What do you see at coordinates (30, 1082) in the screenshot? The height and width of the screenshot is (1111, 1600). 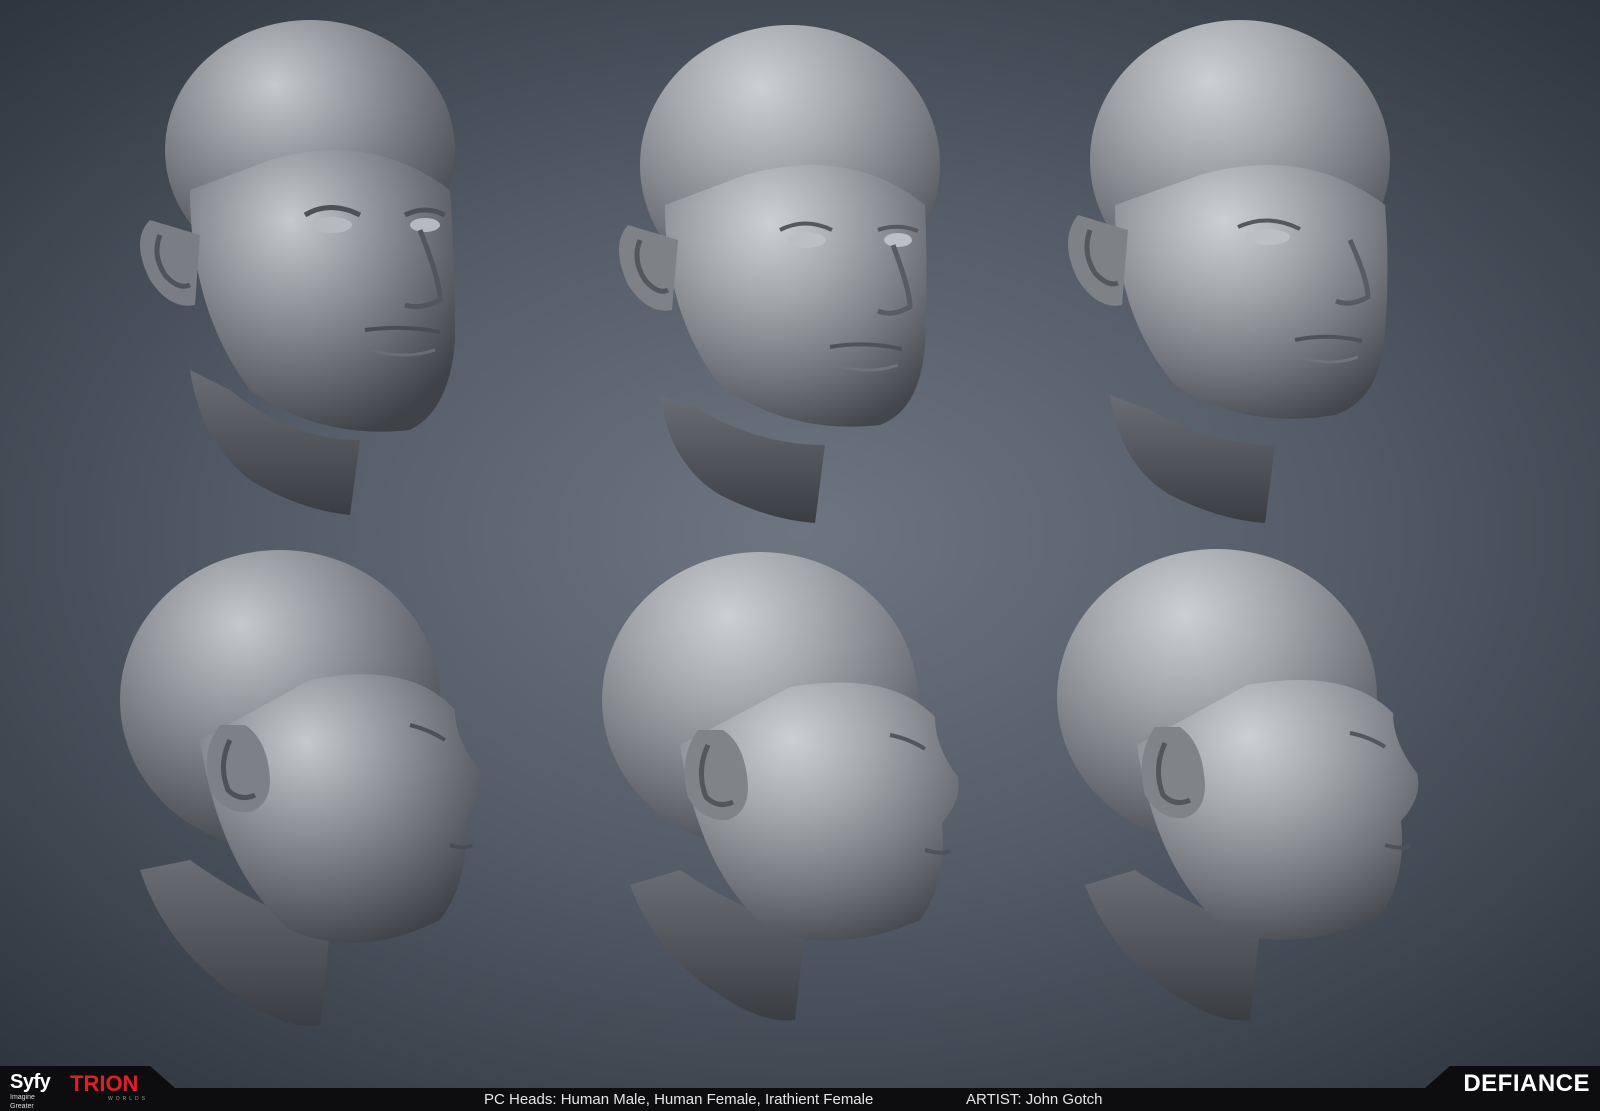 I see `syfy-logo-word: Syfy` at bounding box center [30, 1082].